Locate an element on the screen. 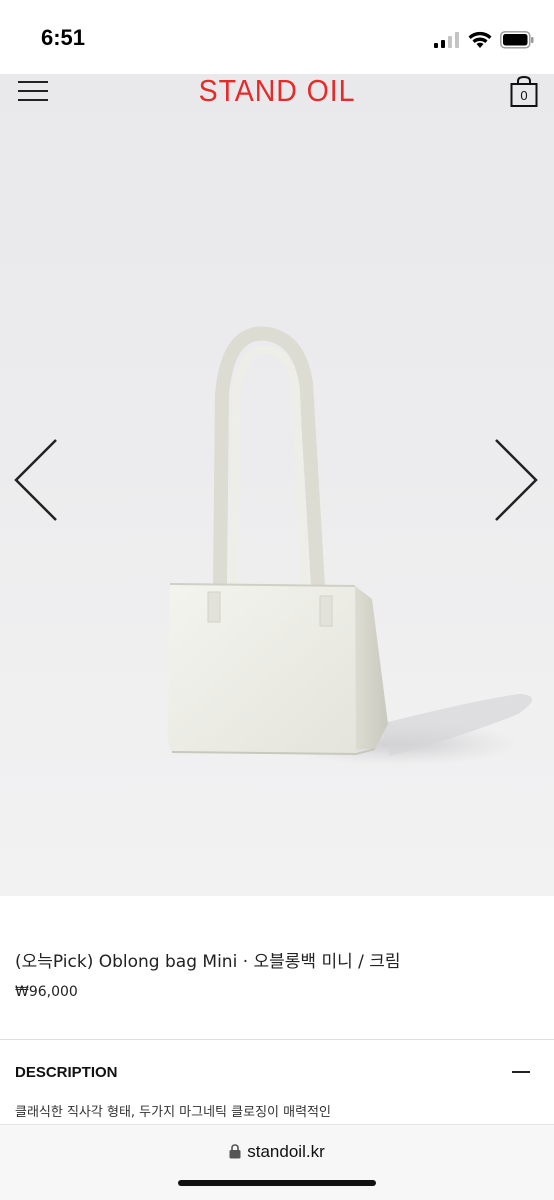 The height and width of the screenshot is (1200, 554). status-bar: 6:51 is located at coordinates (277, 37).